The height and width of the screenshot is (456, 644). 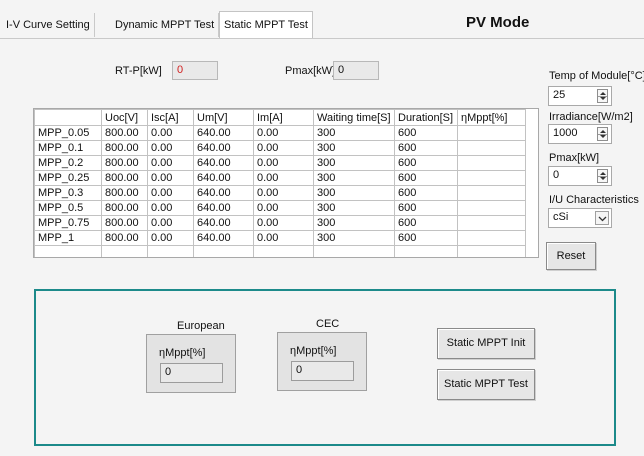 I want to click on row-label-cell: MPP_0.1, so click(x=68, y=148).